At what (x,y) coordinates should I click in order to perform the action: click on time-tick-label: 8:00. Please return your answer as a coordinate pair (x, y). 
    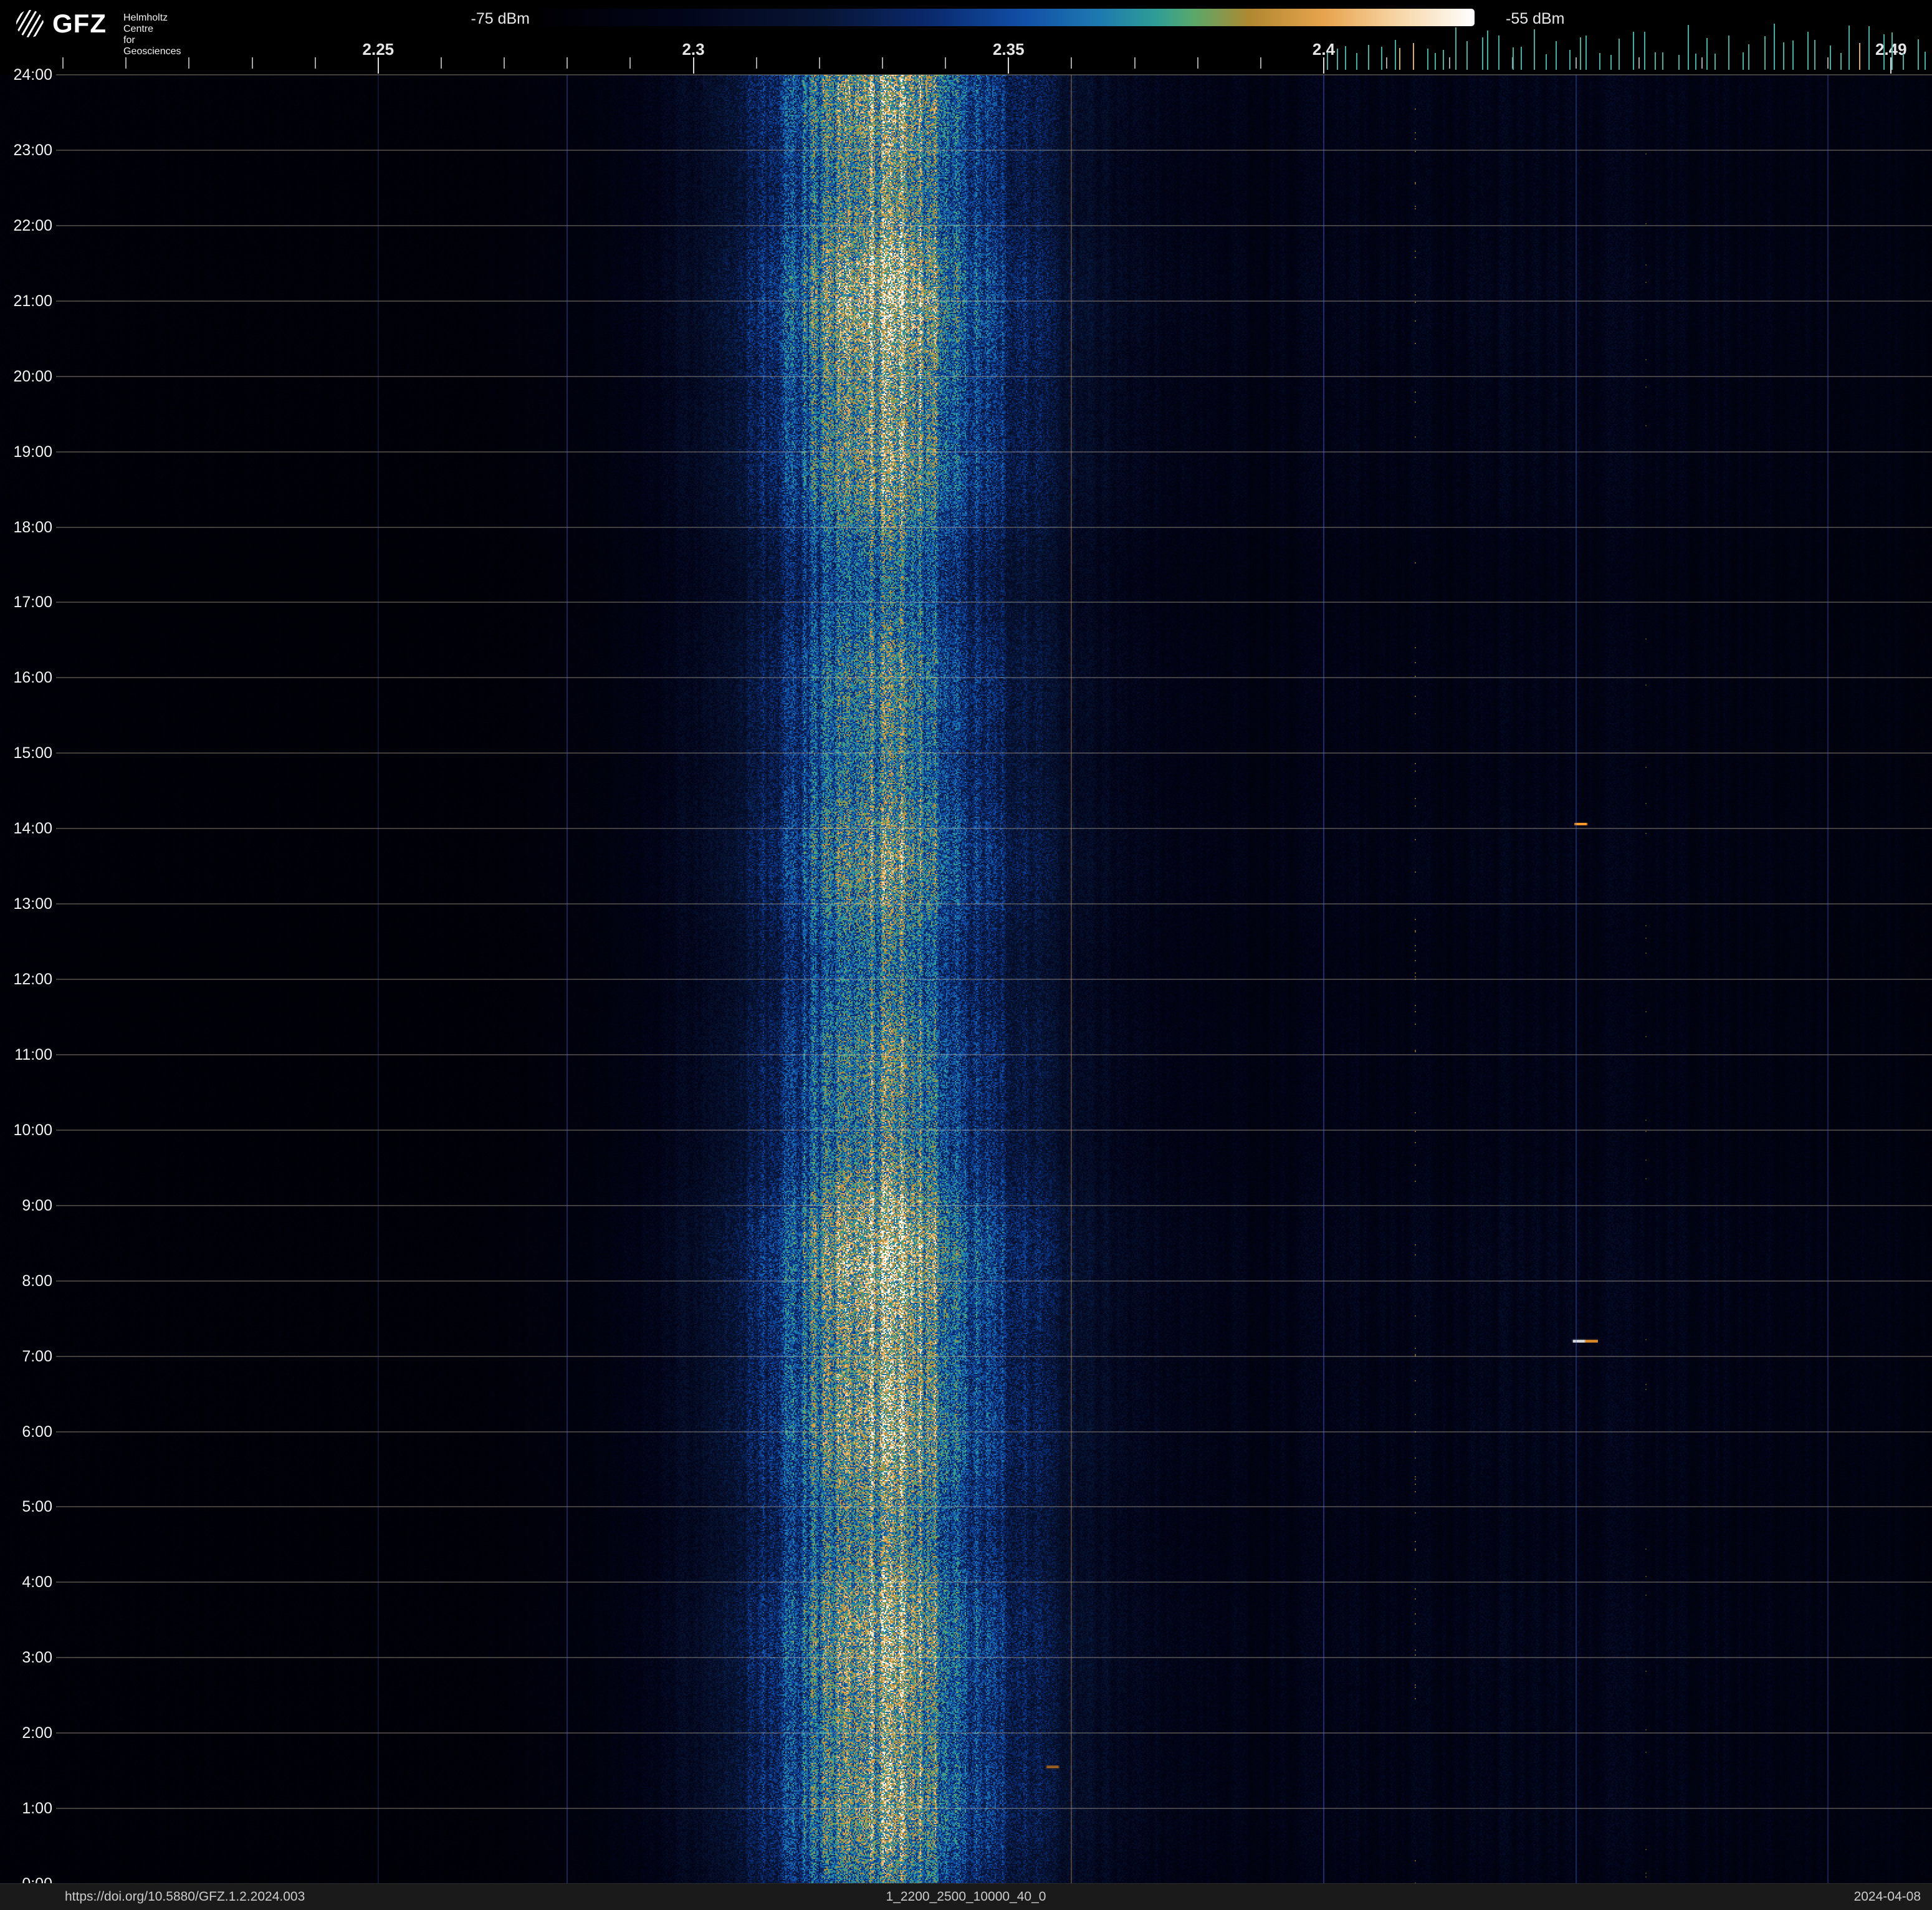
    Looking at the image, I should click on (37, 1281).